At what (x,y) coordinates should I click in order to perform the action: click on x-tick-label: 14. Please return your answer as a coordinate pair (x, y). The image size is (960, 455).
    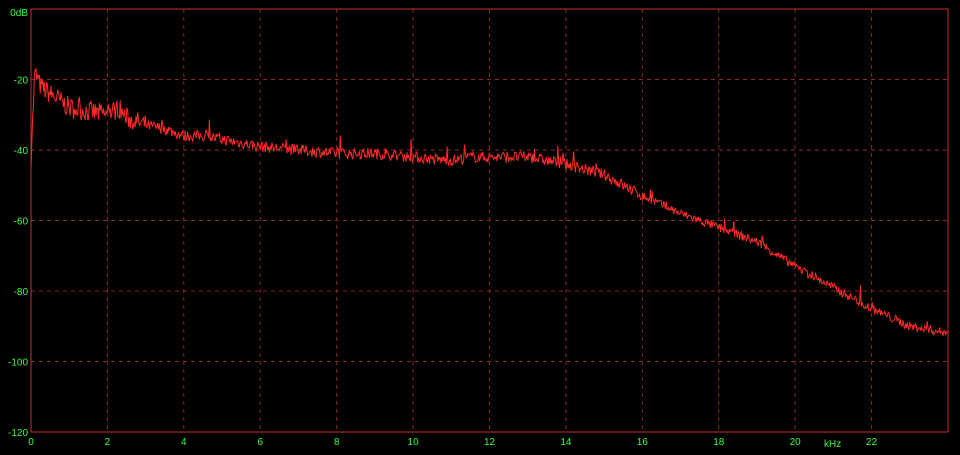
    Looking at the image, I should click on (566, 442).